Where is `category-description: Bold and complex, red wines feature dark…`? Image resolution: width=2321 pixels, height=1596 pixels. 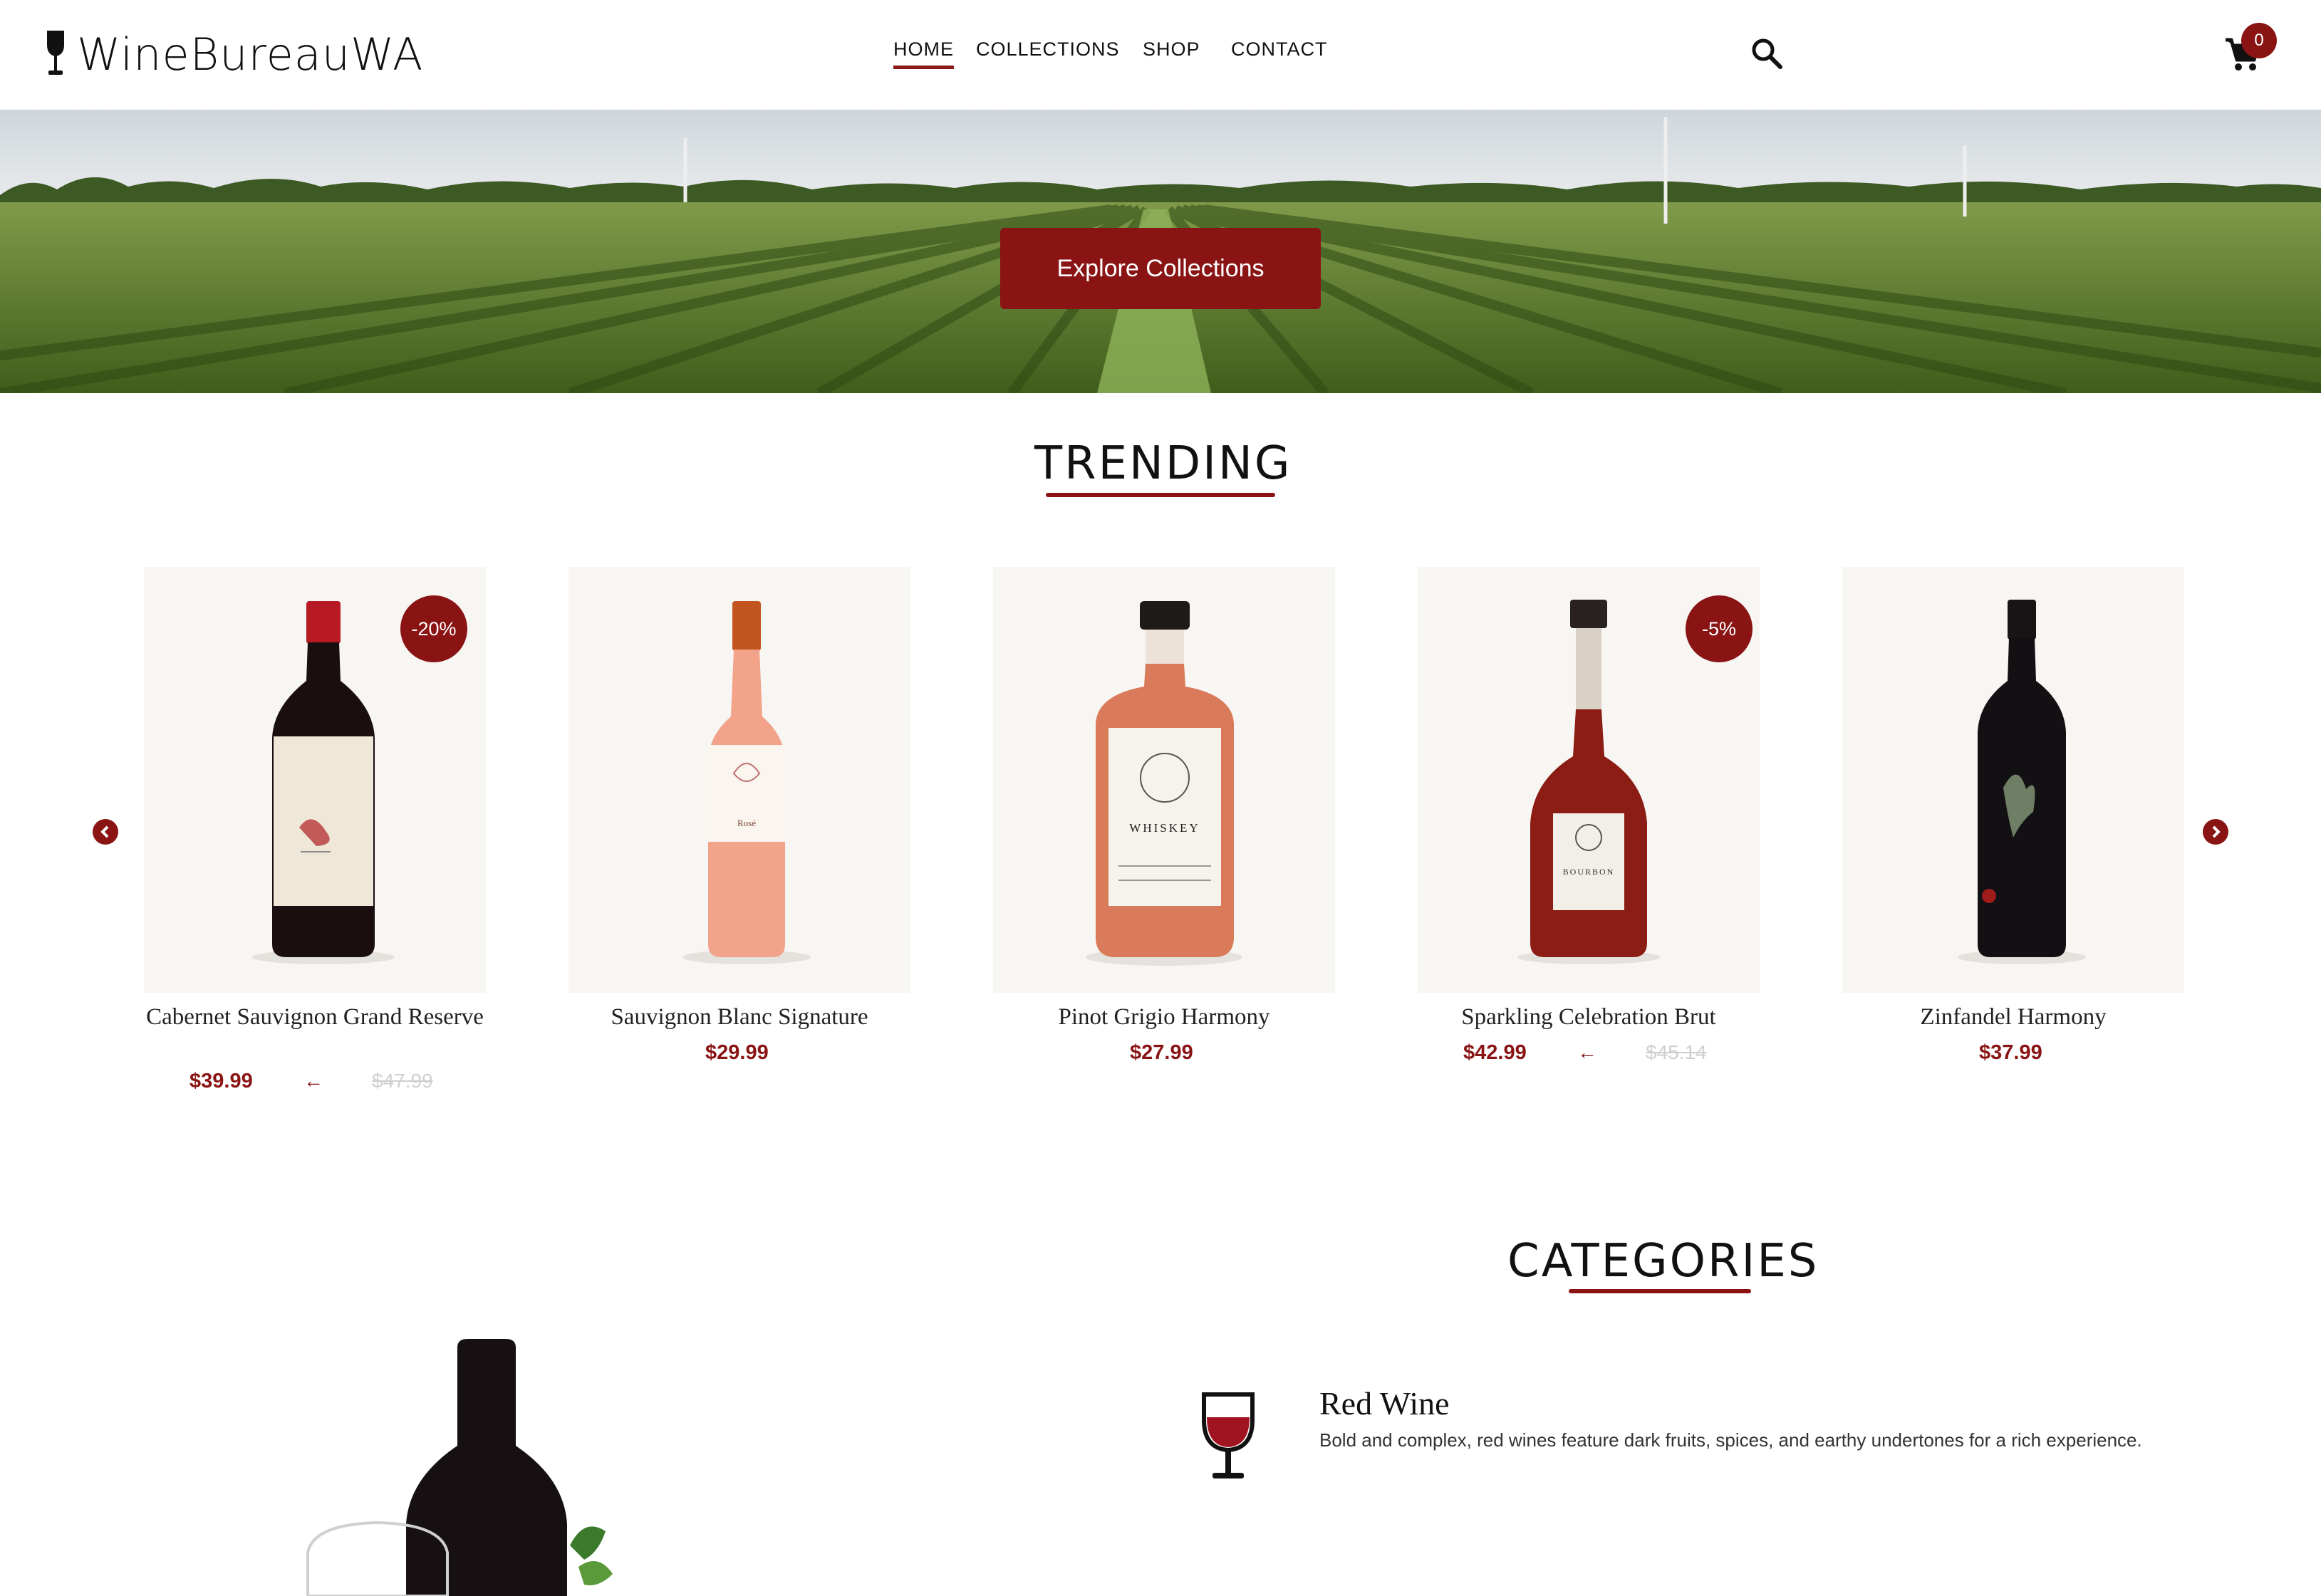 category-description: Bold and complex, red wines feature dark… is located at coordinates (1731, 1440).